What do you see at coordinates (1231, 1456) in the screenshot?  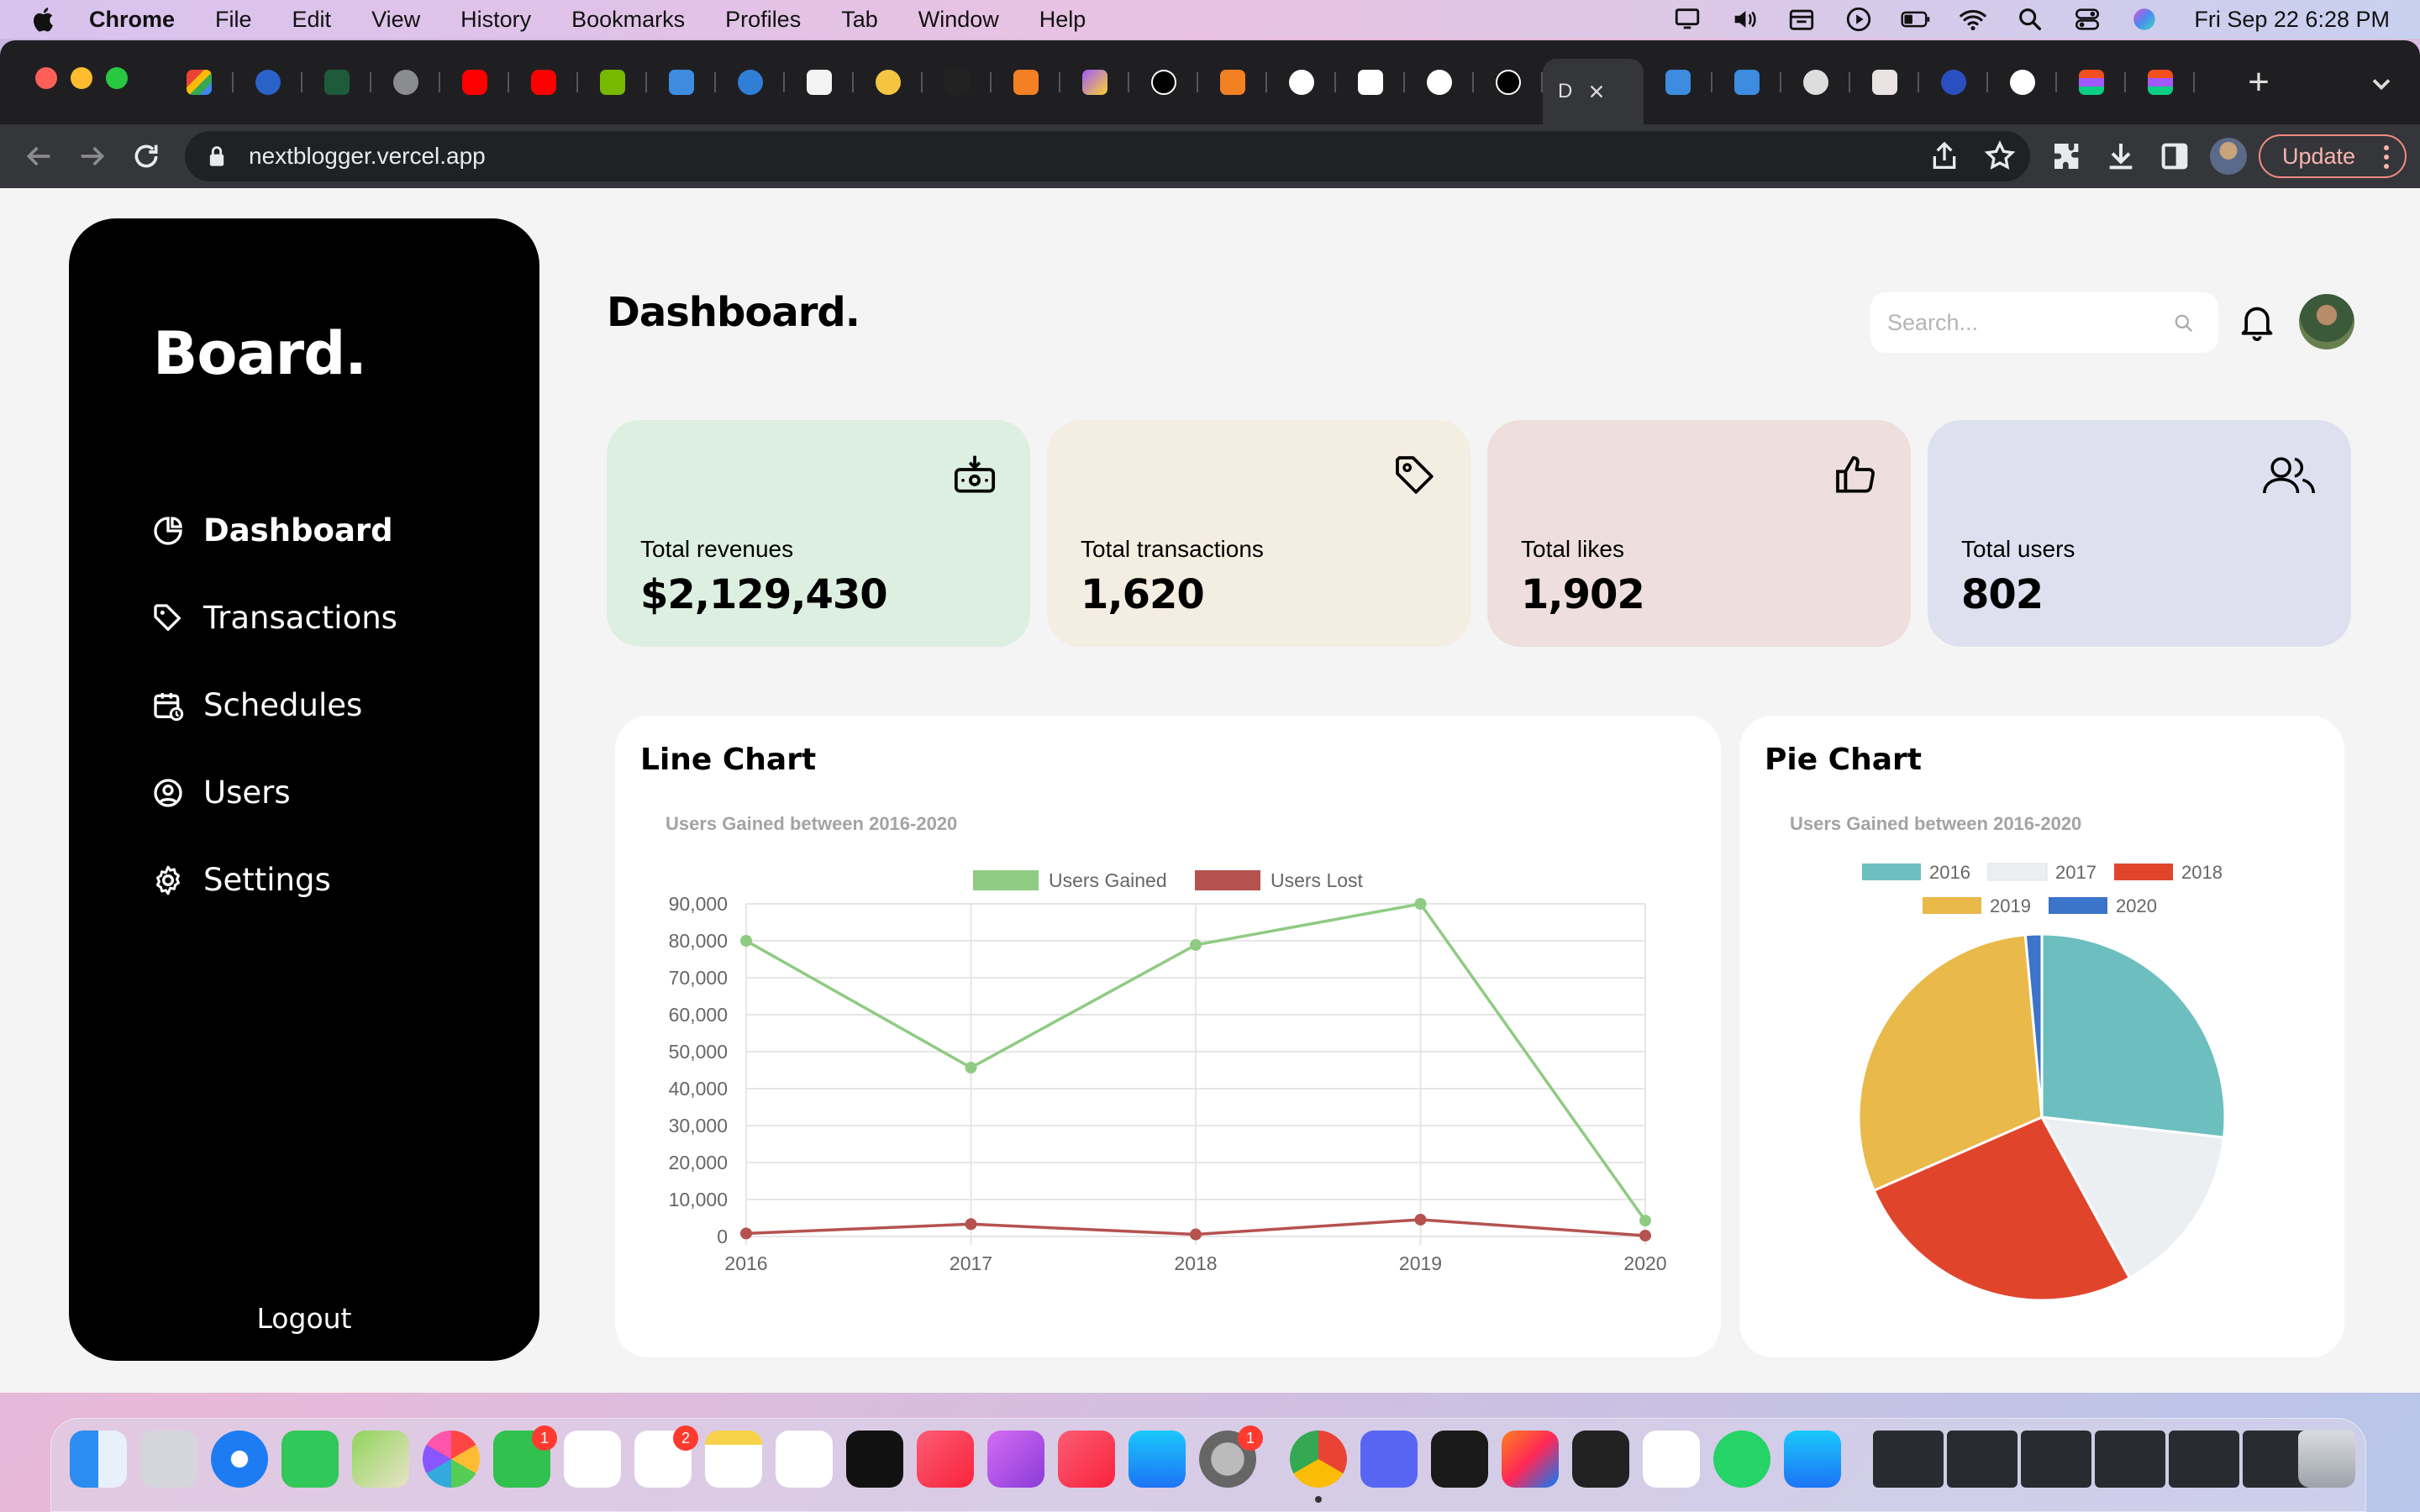 I see `system-settings-icon: 1` at bounding box center [1231, 1456].